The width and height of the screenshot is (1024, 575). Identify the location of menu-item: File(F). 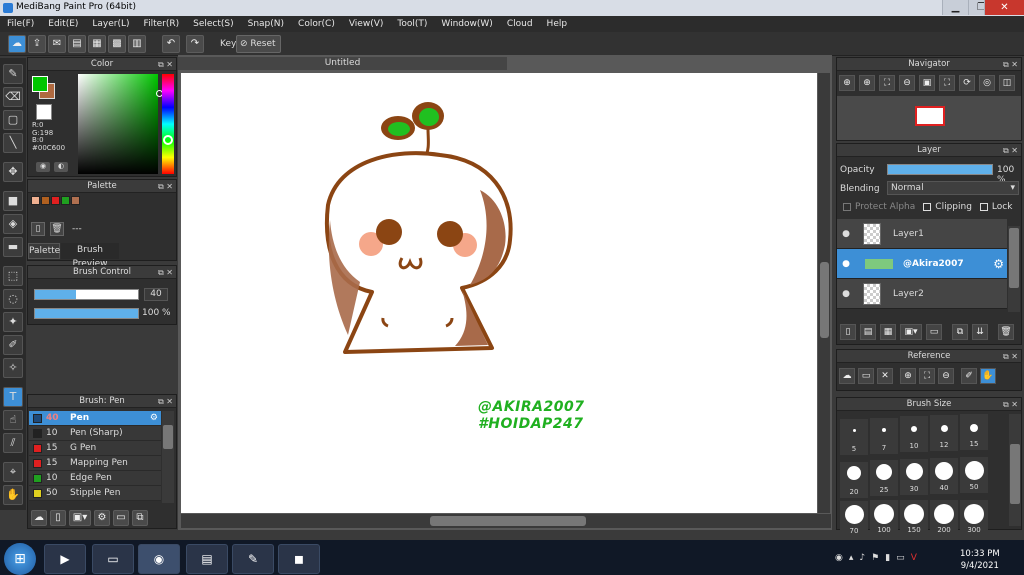
(20, 24).